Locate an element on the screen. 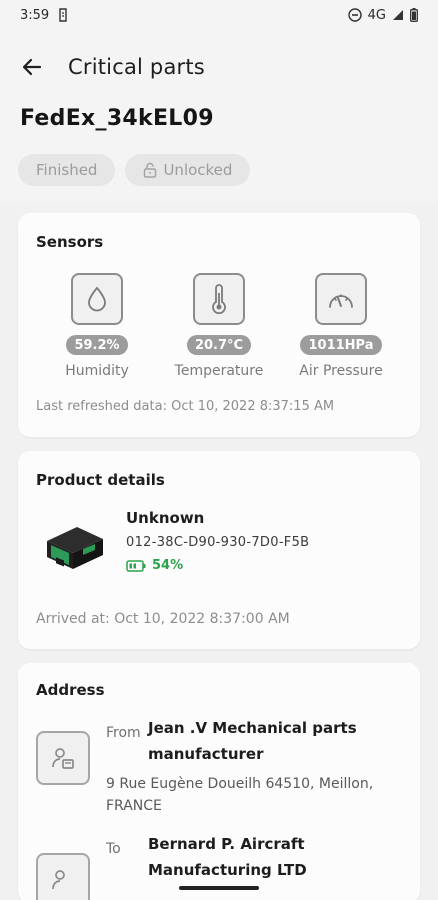  drop-icon is located at coordinates (97, 299).